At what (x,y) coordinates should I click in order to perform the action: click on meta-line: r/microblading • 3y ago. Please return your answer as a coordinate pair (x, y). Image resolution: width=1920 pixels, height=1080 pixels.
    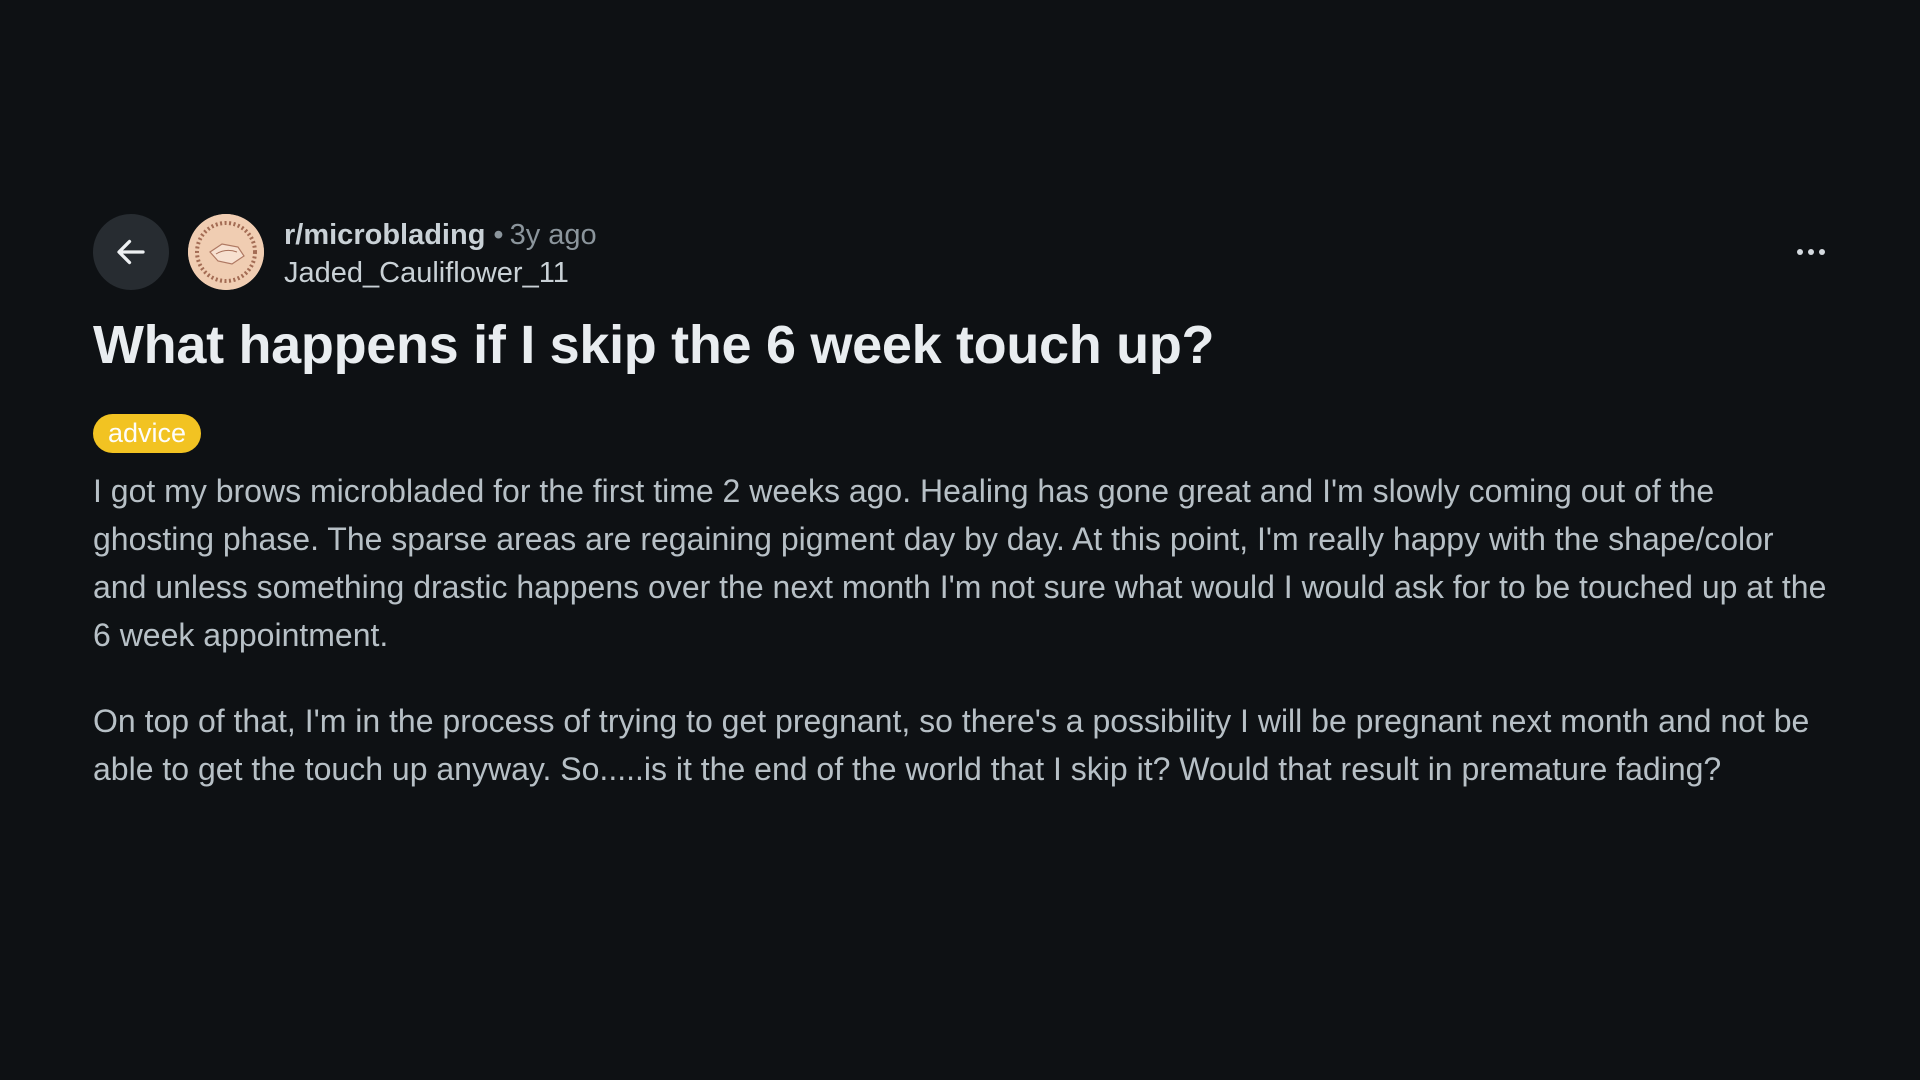
    Looking at the image, I should click on (440, 235).